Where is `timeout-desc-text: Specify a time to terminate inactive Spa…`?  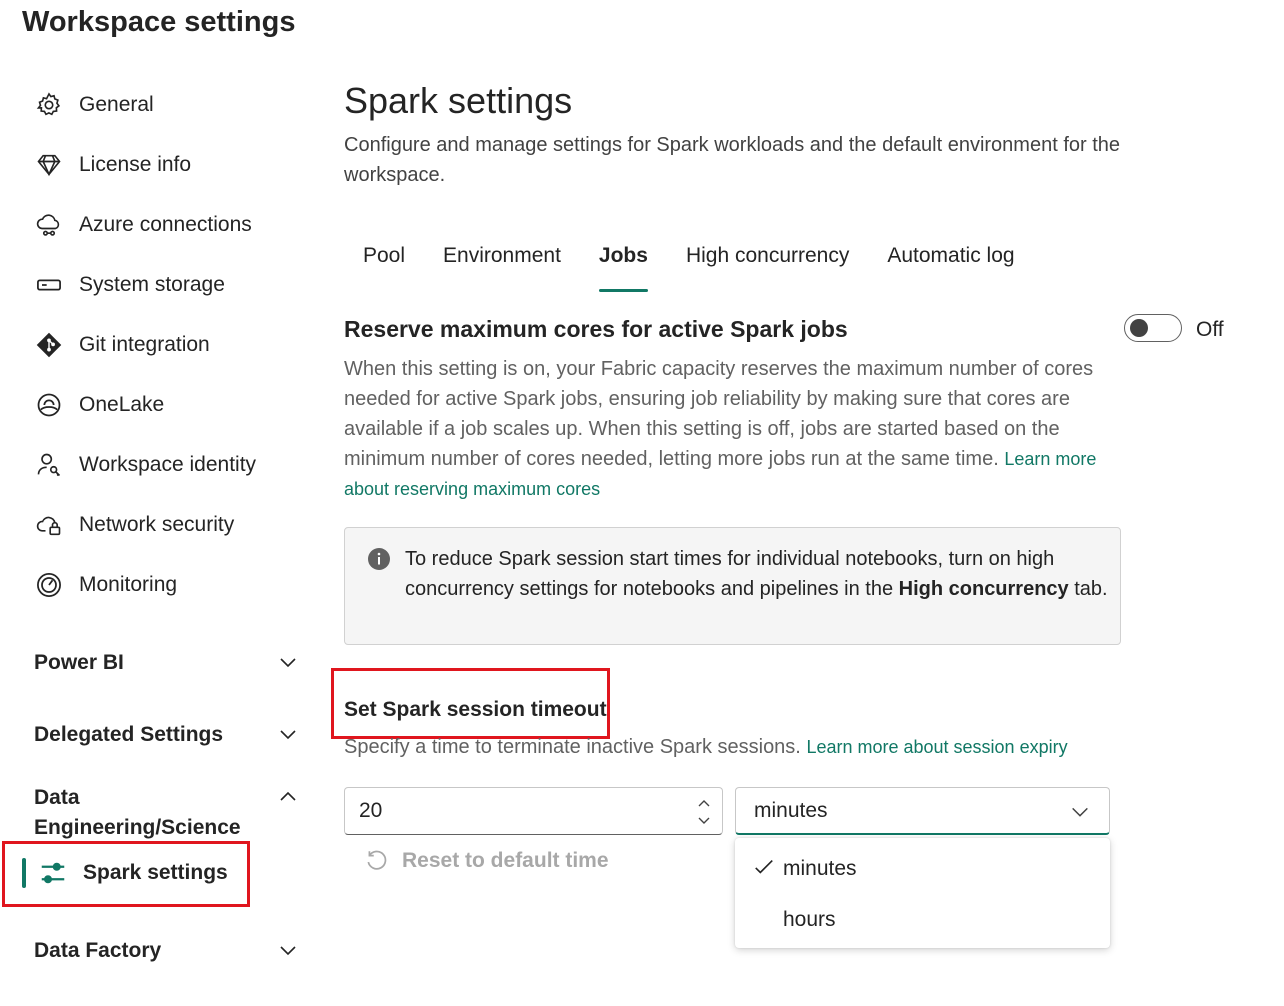
timeout-desc-text: Specify a time to terminate inactive Spa… is located at coordinates (572, 747).